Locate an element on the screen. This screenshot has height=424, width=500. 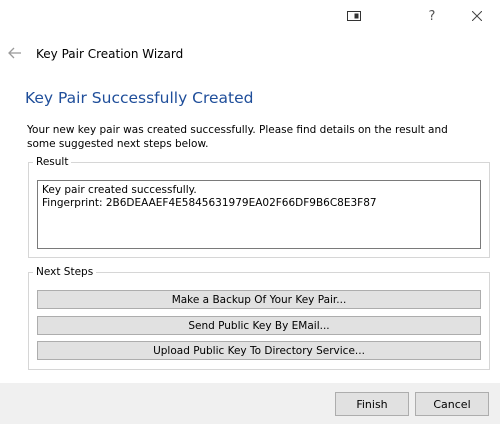
help-icon: ? is located at coordinates (432, 16).